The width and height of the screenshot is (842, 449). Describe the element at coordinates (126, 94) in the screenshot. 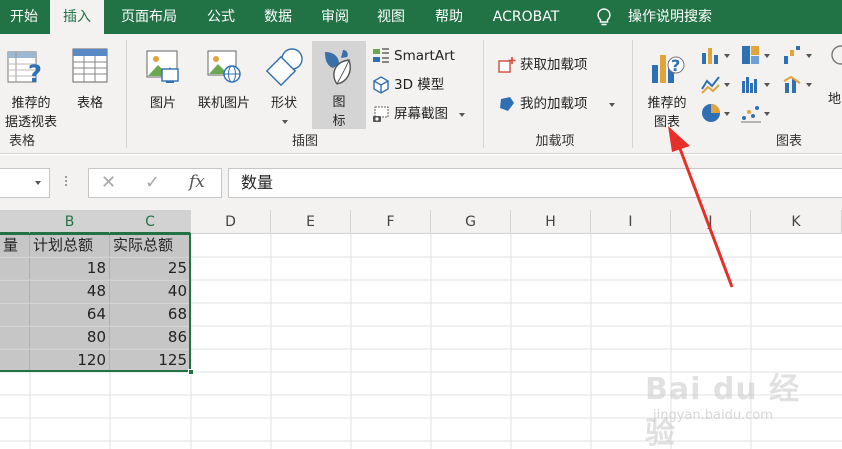

I see `group-separator` at that location.